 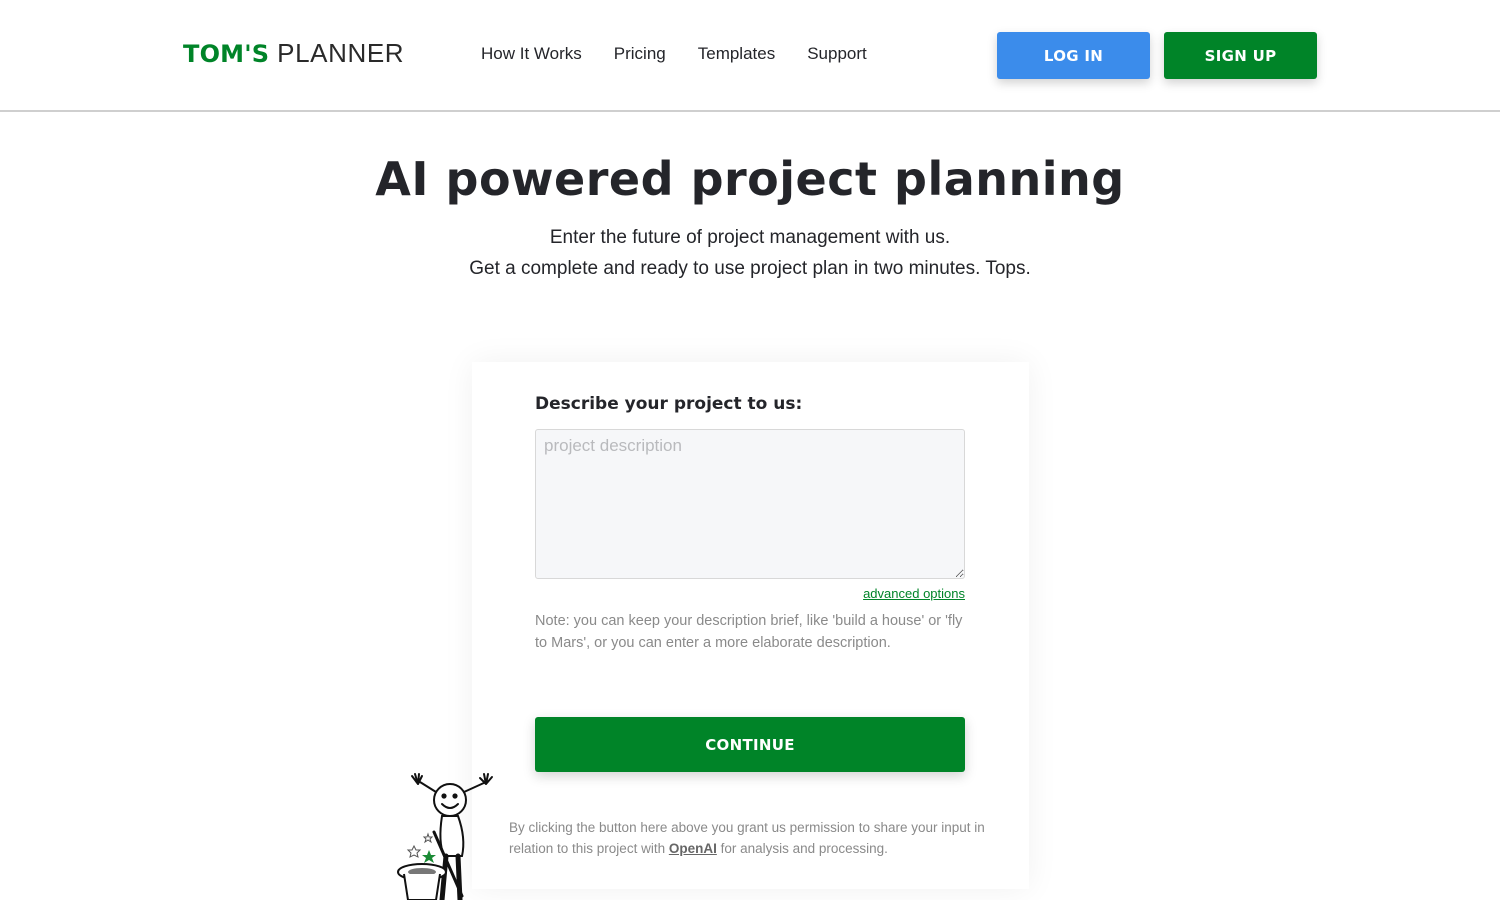 I want to click on page-title: AI powered project planning, so click(x=750, y=179).